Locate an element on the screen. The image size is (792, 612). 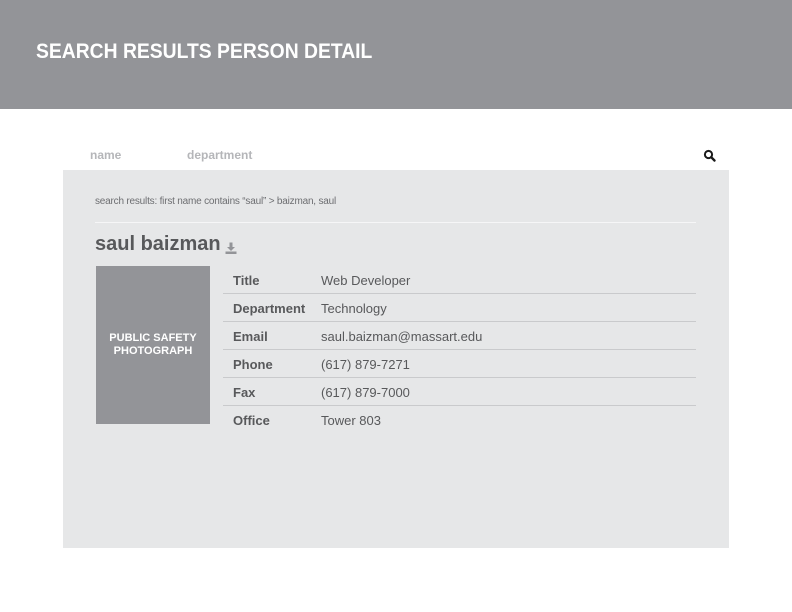
detail-value: (617) 879-7000 is located at coordinates (365, 392).